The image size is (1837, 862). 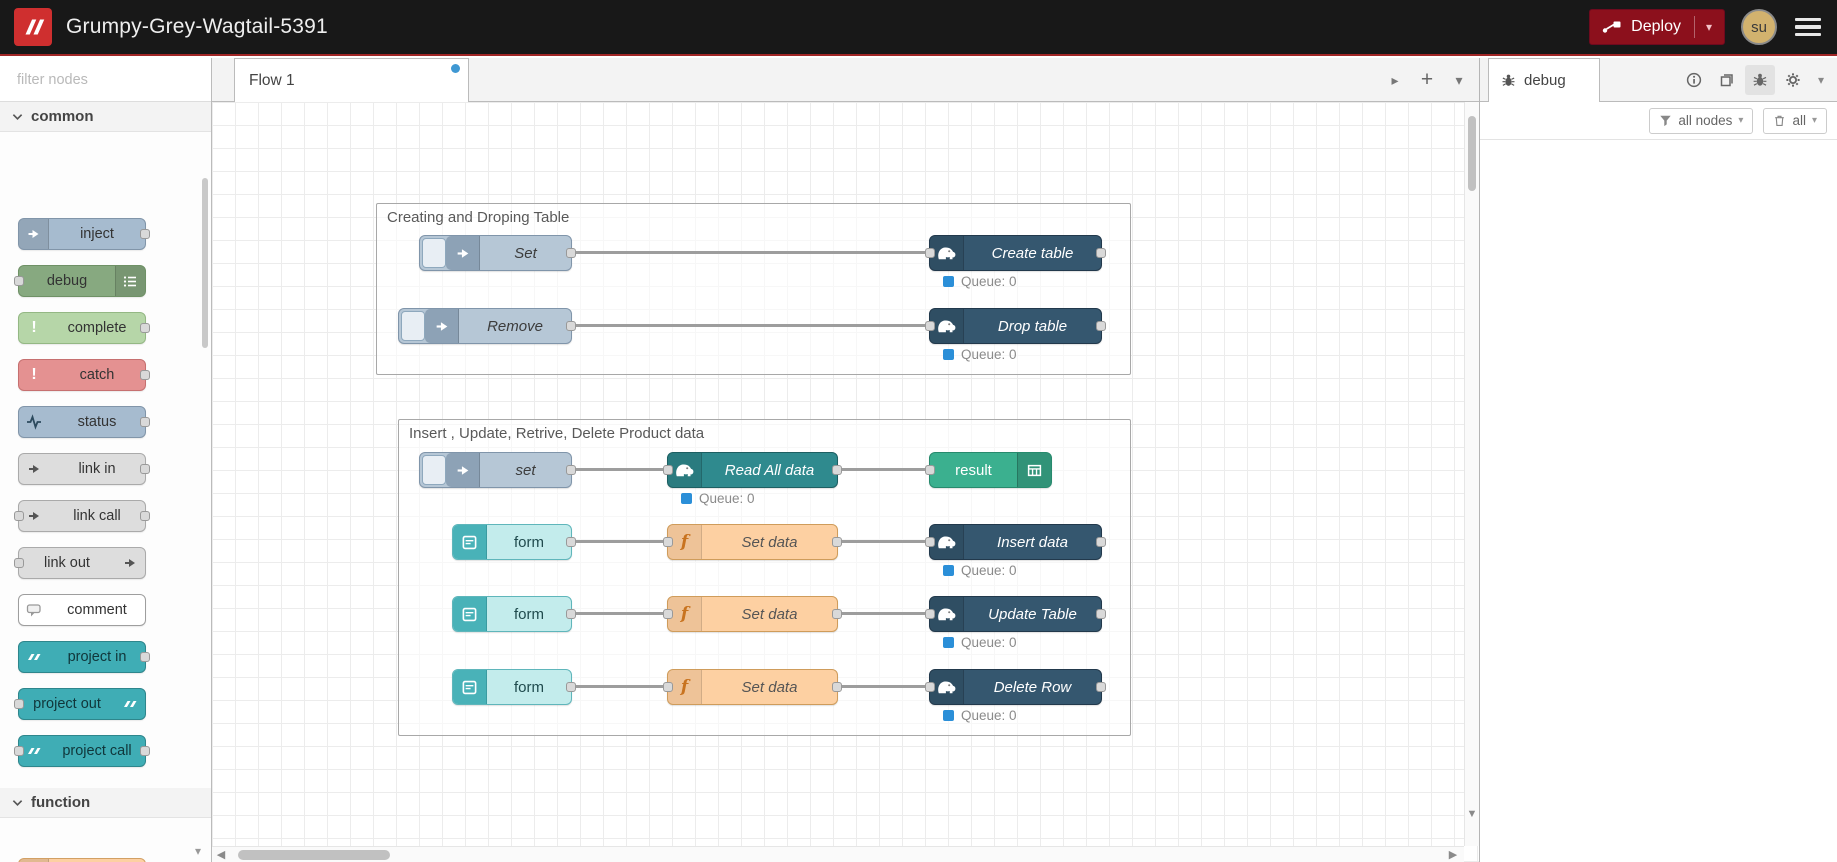 What do you see at coordinates (1760, 80) in the screenshot?
I see `debug-tab-button` at bounding box center [1760, 80].